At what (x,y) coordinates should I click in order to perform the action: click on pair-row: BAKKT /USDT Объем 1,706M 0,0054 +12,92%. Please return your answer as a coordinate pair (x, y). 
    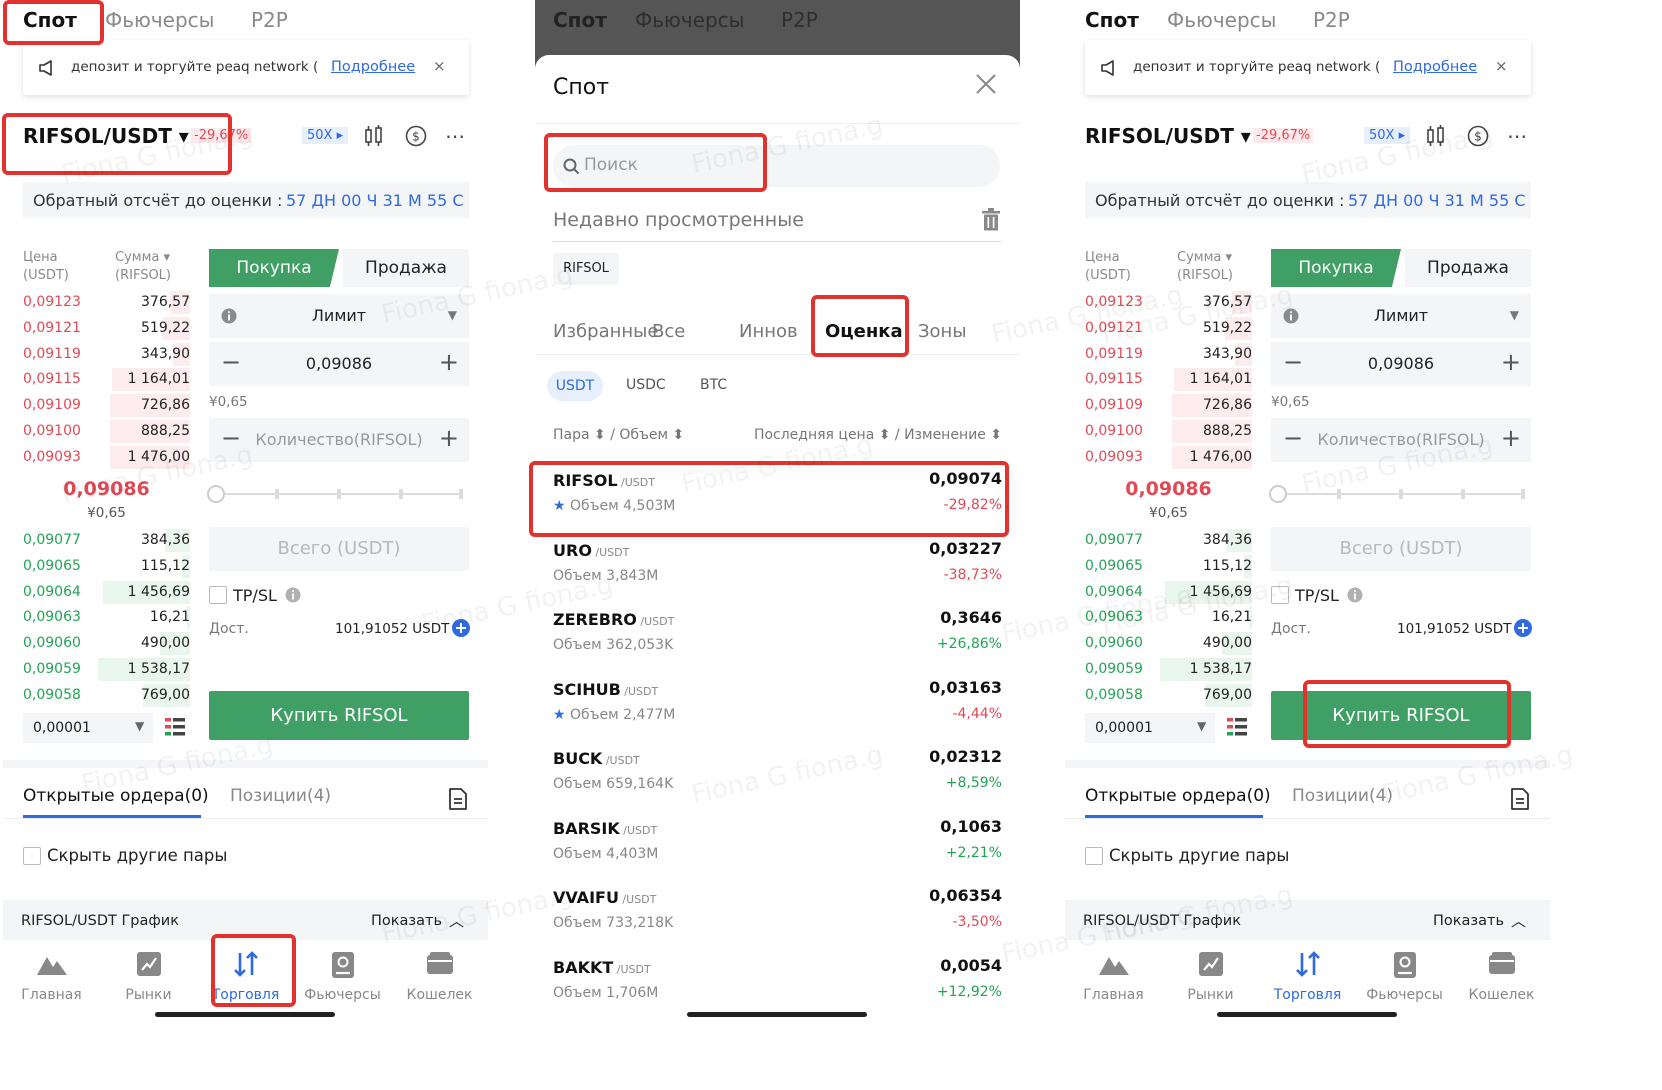
    Looking at the image, I should click on (777, 979).